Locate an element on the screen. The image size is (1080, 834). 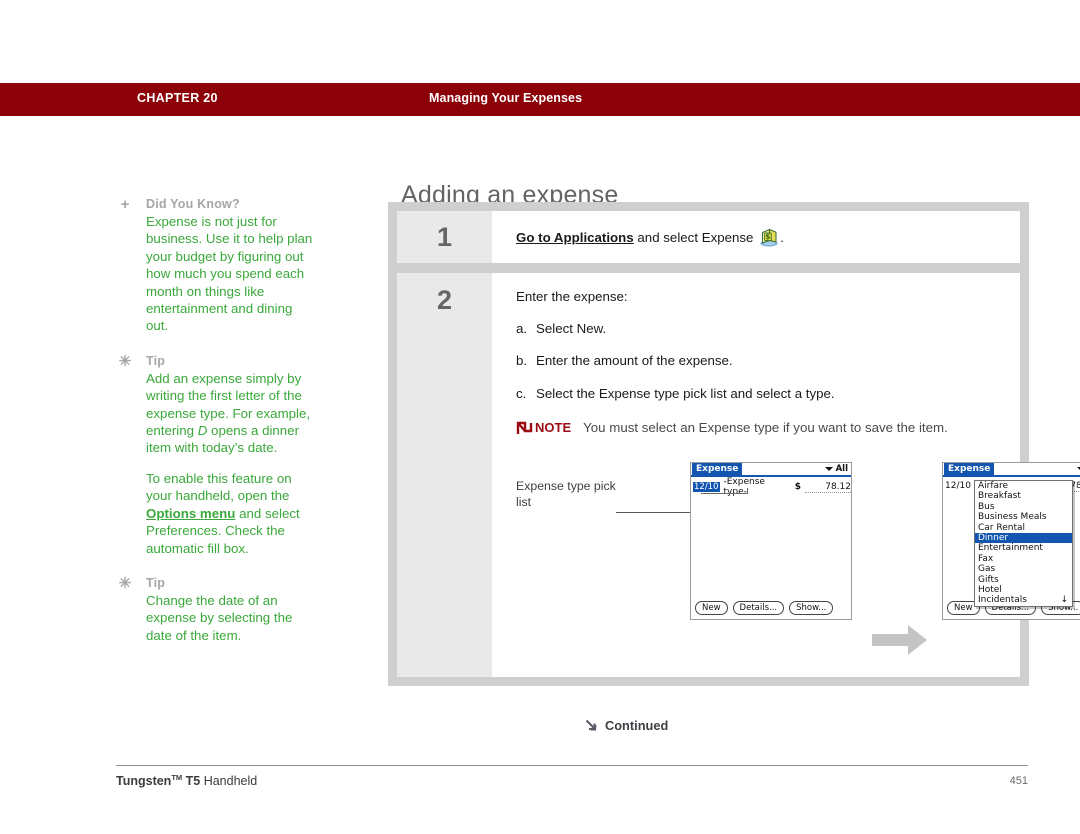
step-number: 1 is located at coordinates (444, 237).